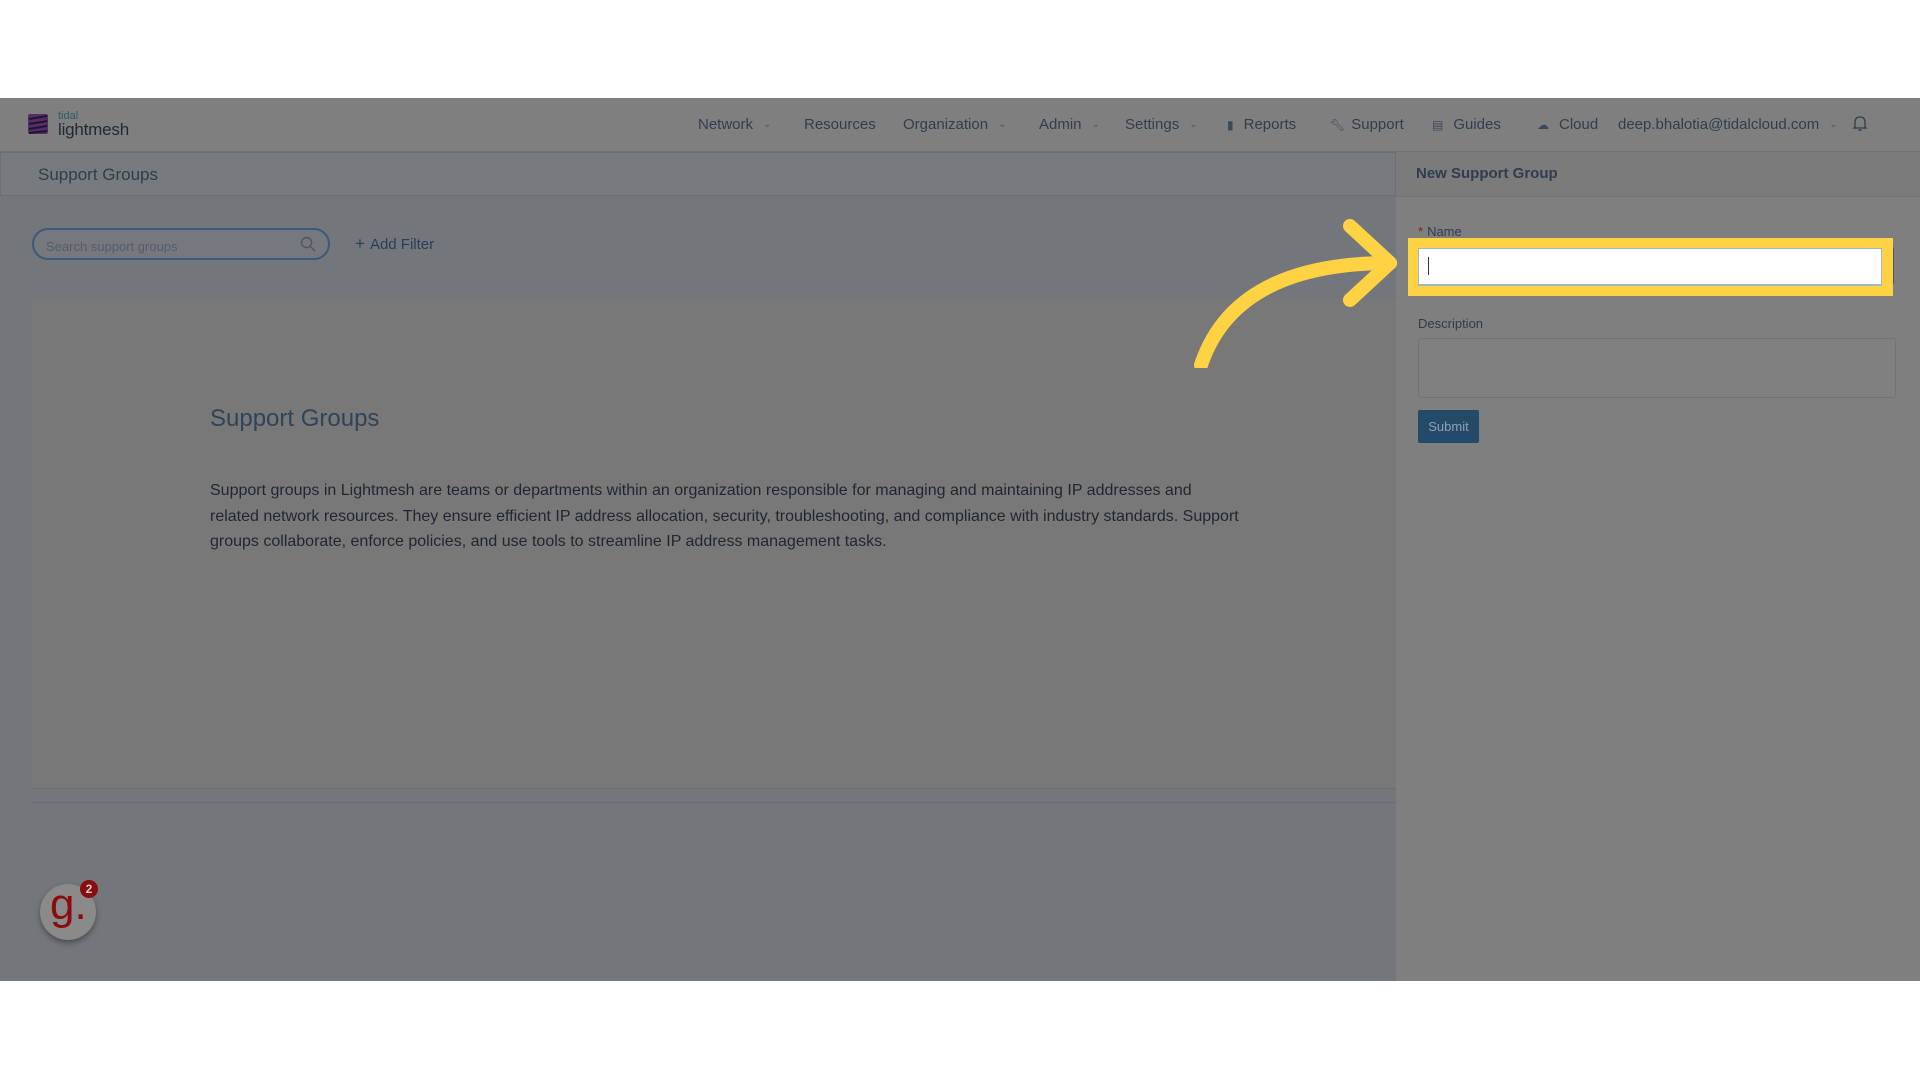 The height and width of the screenshot is (1080, 1920). What do you see at coordinates (360, 243) in the screenshot?
I see `plus-icon: +` at bounding box center [360, 243].